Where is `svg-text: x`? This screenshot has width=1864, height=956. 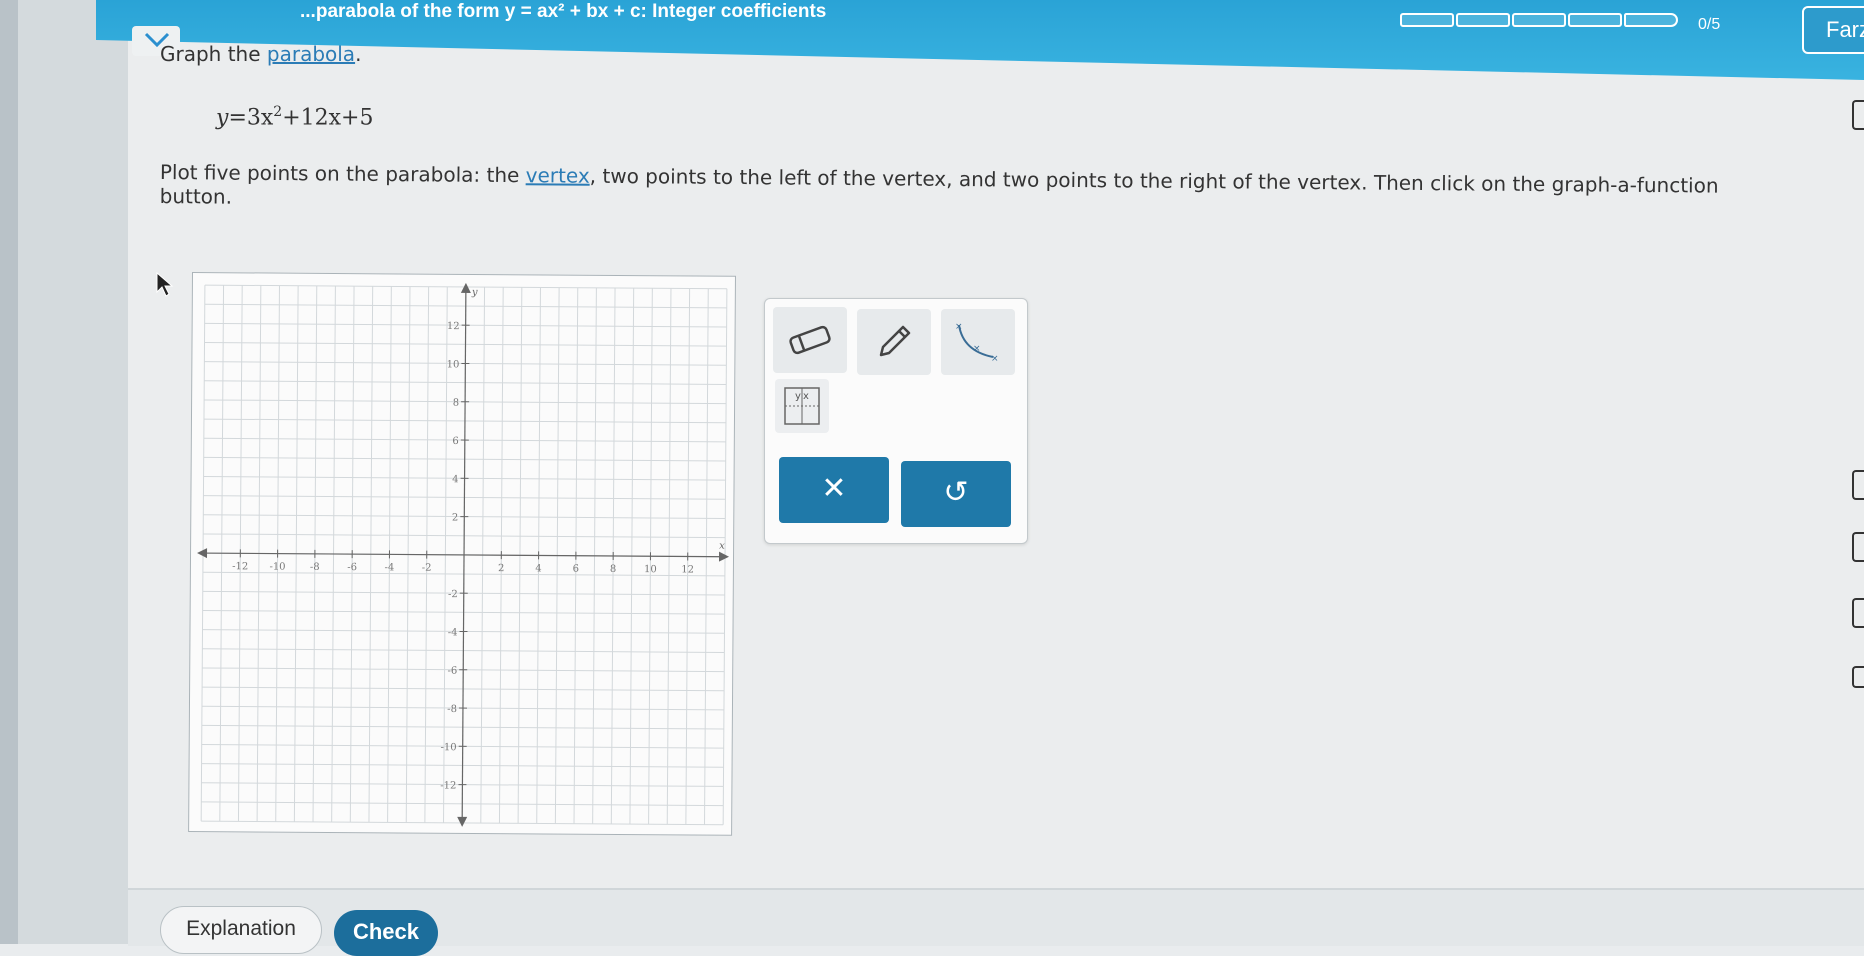
svg-text: x is located at coordinates (806, 396).